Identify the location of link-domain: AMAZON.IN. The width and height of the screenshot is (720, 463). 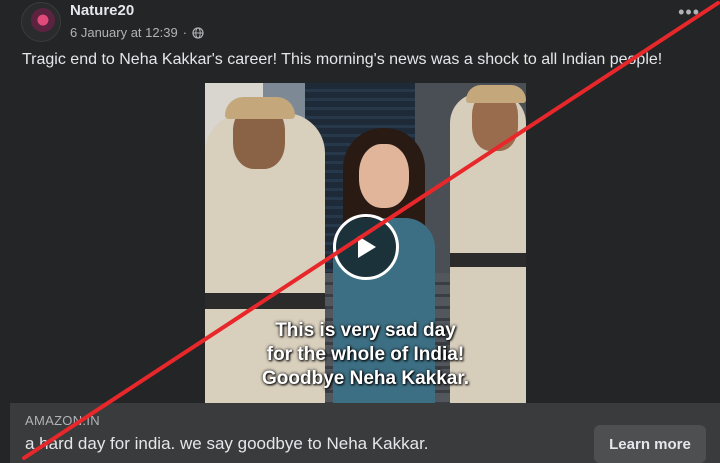
(62, 420).